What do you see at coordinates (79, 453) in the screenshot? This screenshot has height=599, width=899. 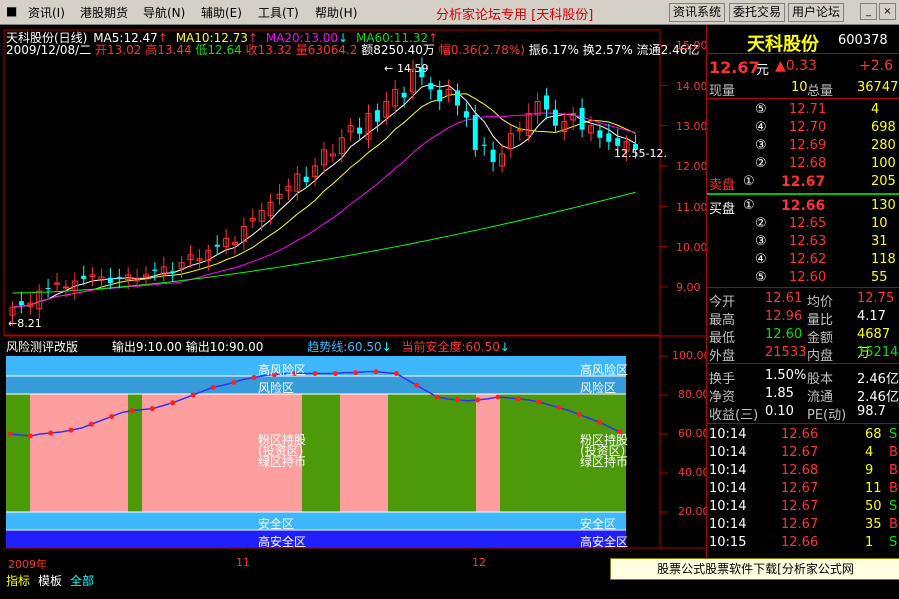 I see `zone-band` at bounding box center [79, 453].